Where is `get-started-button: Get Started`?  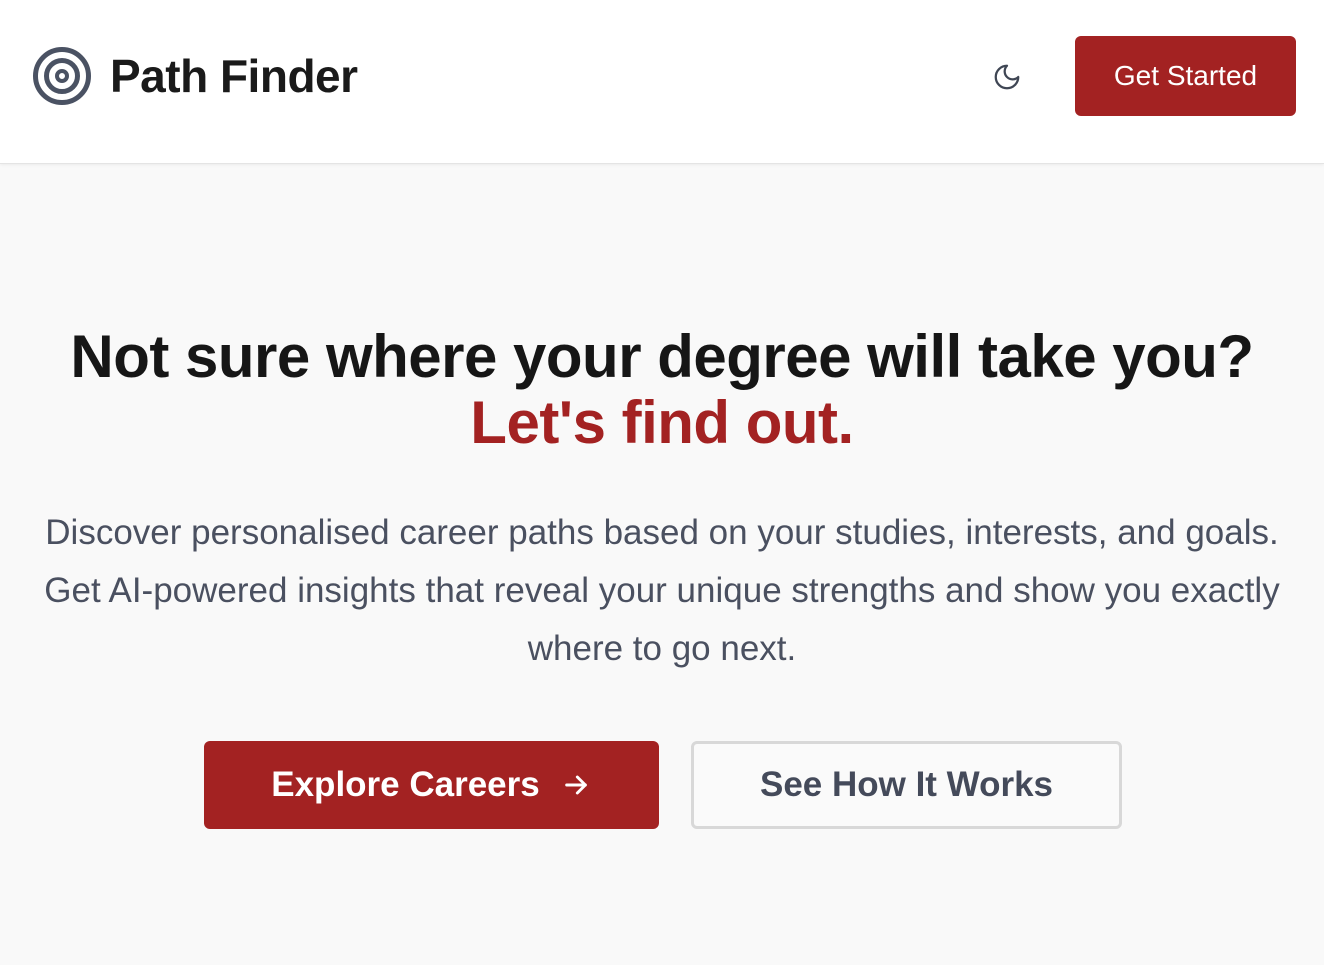
get-started-button: Get Started is located at coordinates (1185, 76).